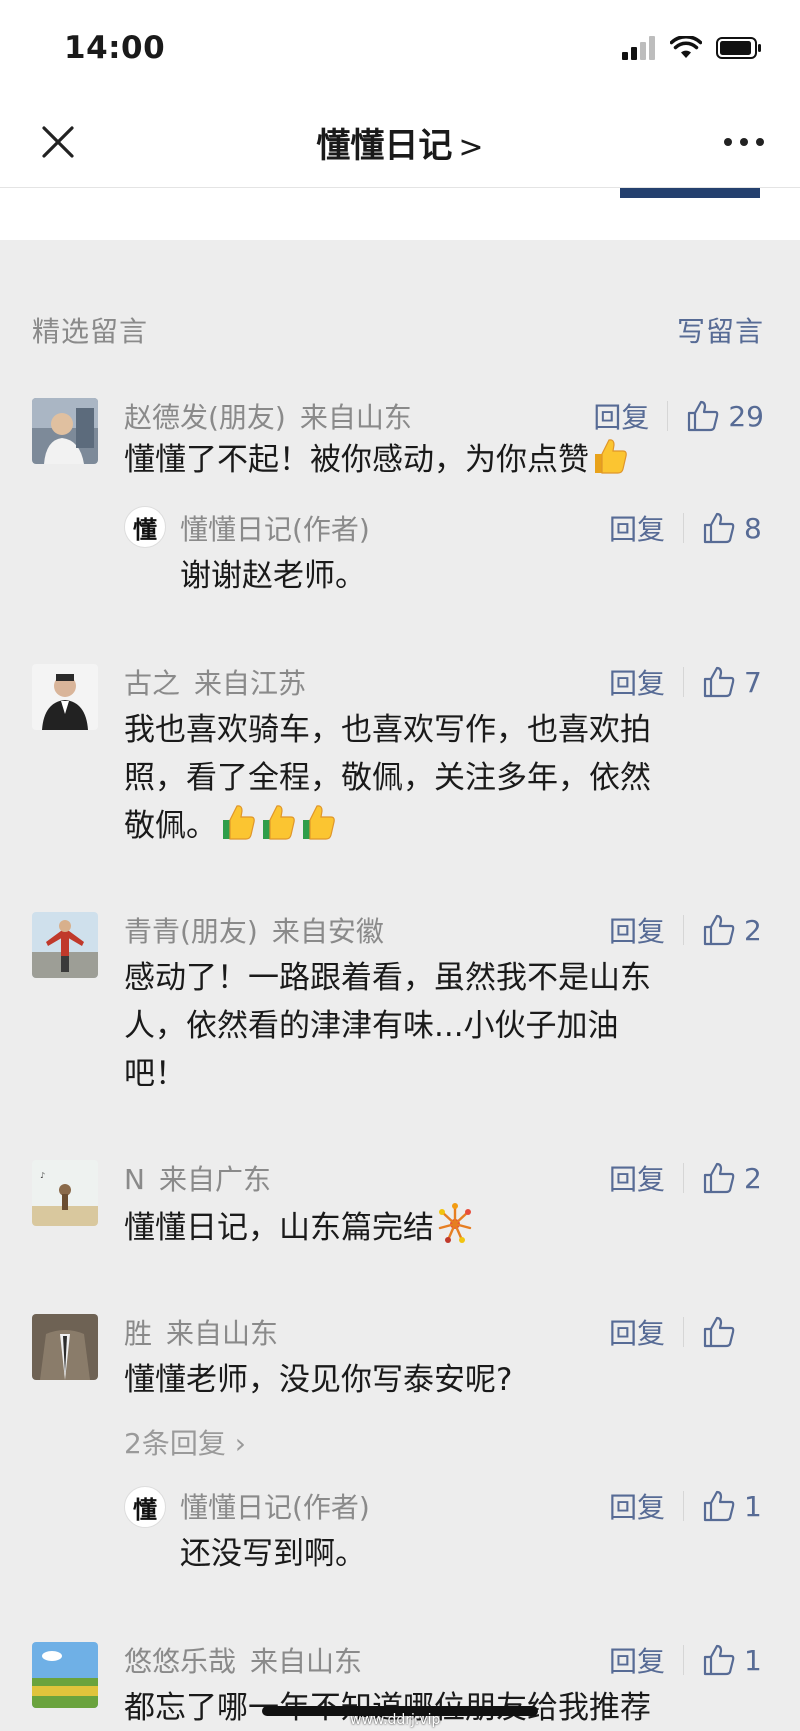 Image resolution: width=800 pixels, height=1731 pixels. What do you see at coordinates (243, 1660) in the screenshot?
I see `comment-author-line: 悠悠乐哉 来自山东` at bounding box center [243, 1660].